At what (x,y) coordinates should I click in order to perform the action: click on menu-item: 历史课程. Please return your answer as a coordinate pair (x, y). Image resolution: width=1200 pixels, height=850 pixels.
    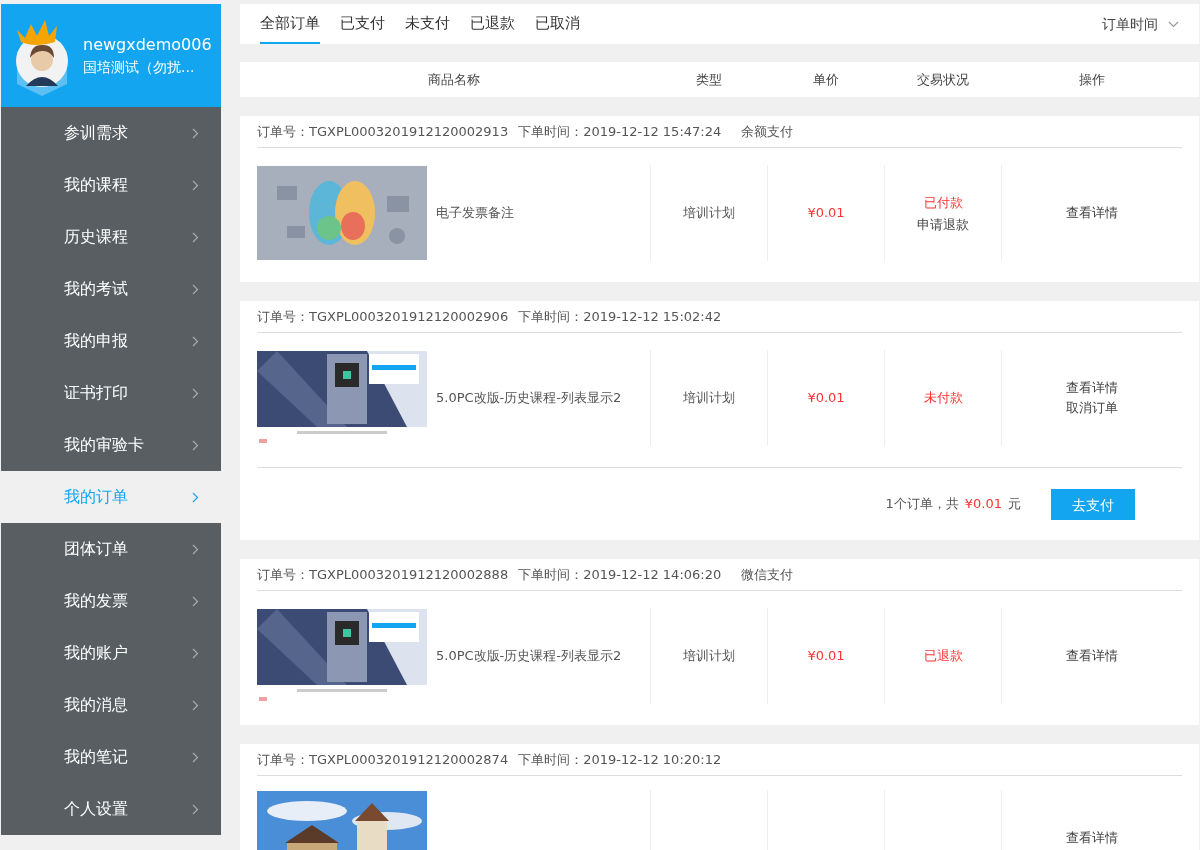
    Looking at the image, I should click on (111, 237).